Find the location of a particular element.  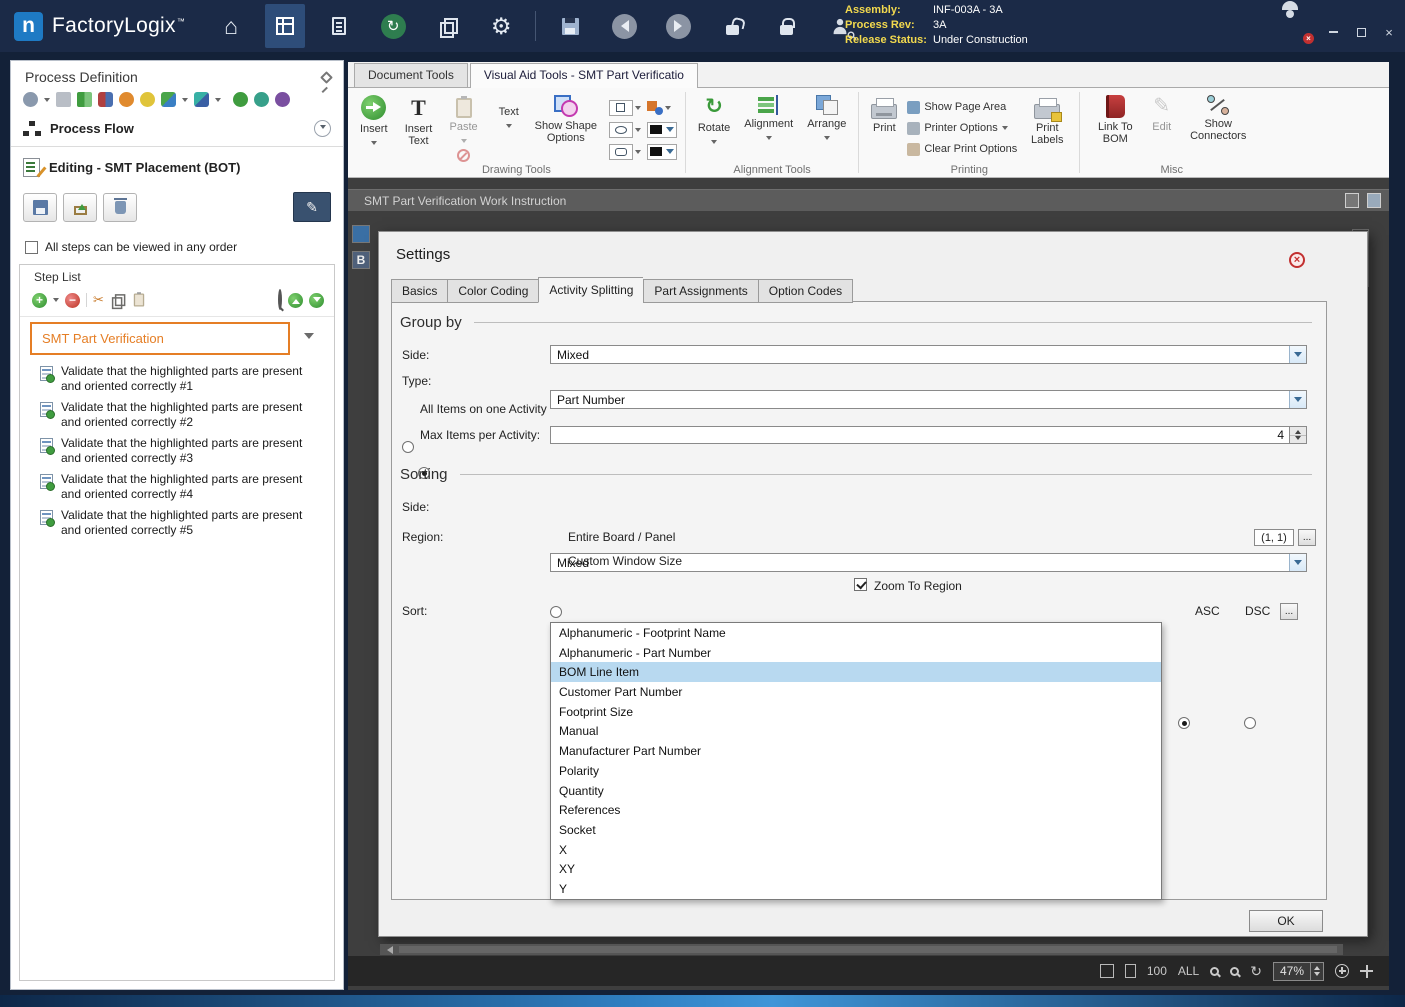

text-style-button: Text is located at coordinates (509, 113).